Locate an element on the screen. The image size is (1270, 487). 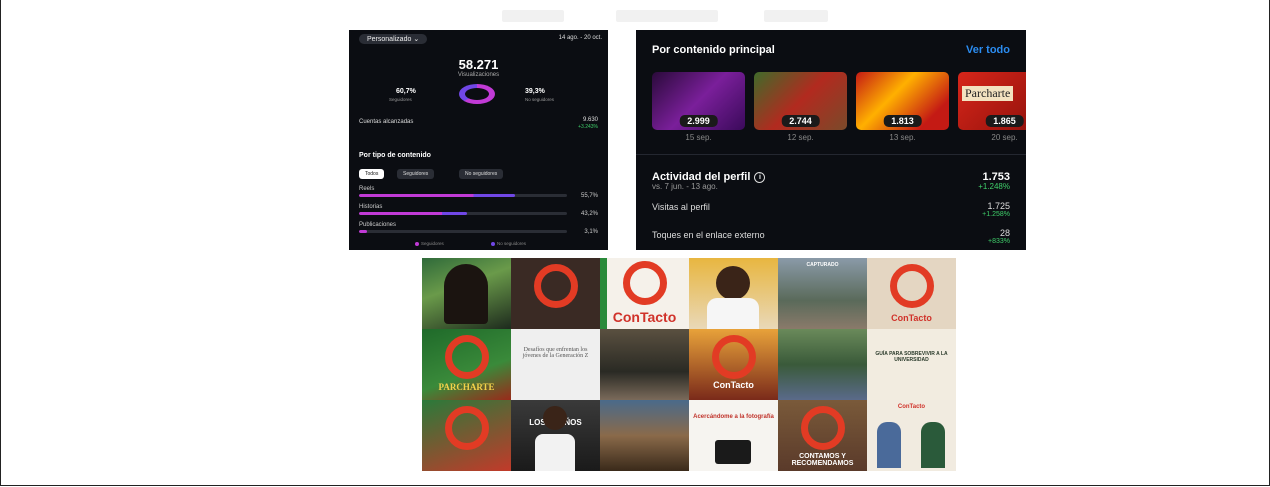
content-type-label: Publicaciones is located at coordinates (378, 225).